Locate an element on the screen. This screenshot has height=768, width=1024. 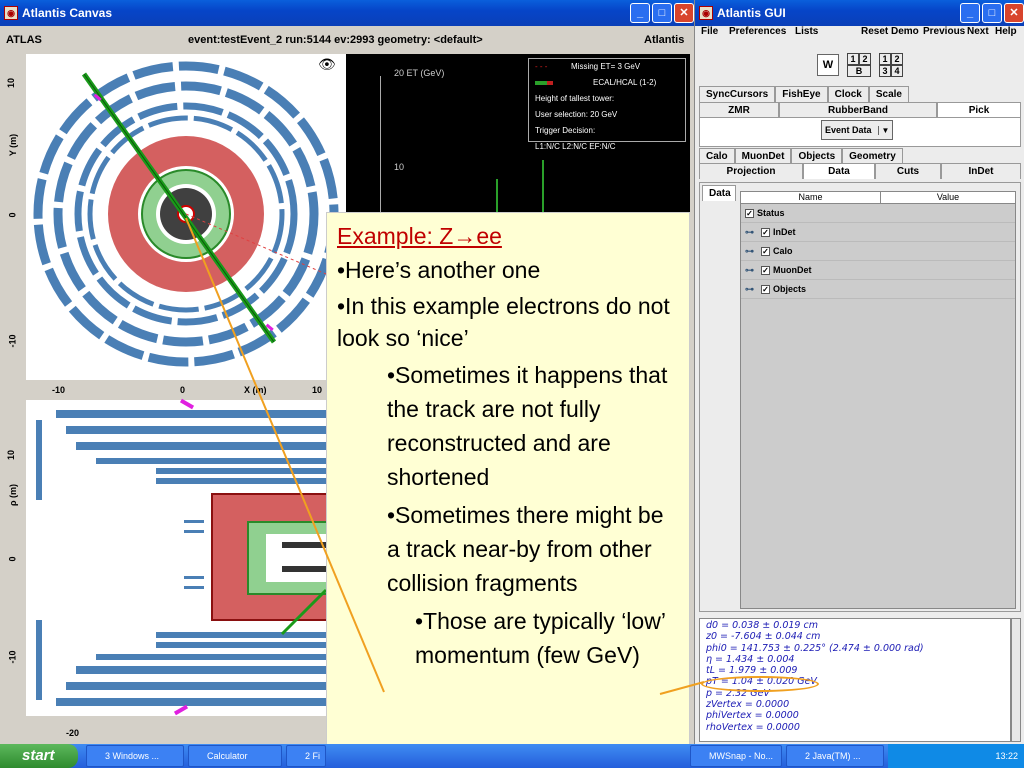
taskbar-item: Calculator is located at coordinates (235, 756).